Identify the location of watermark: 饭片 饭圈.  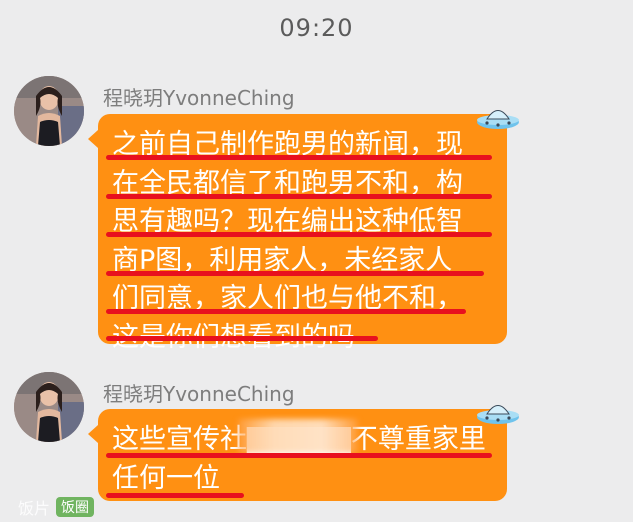
(56, 507).